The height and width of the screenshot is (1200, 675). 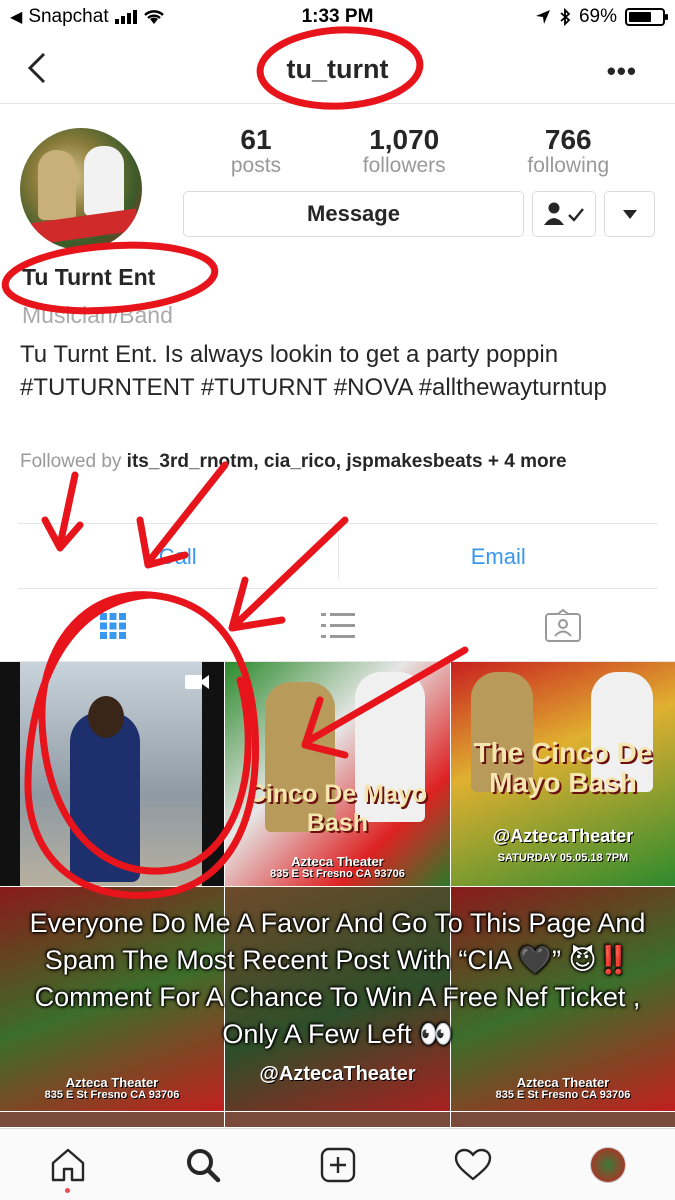 I want to click on stat-following: 766 following, so click(x=568, y=151).